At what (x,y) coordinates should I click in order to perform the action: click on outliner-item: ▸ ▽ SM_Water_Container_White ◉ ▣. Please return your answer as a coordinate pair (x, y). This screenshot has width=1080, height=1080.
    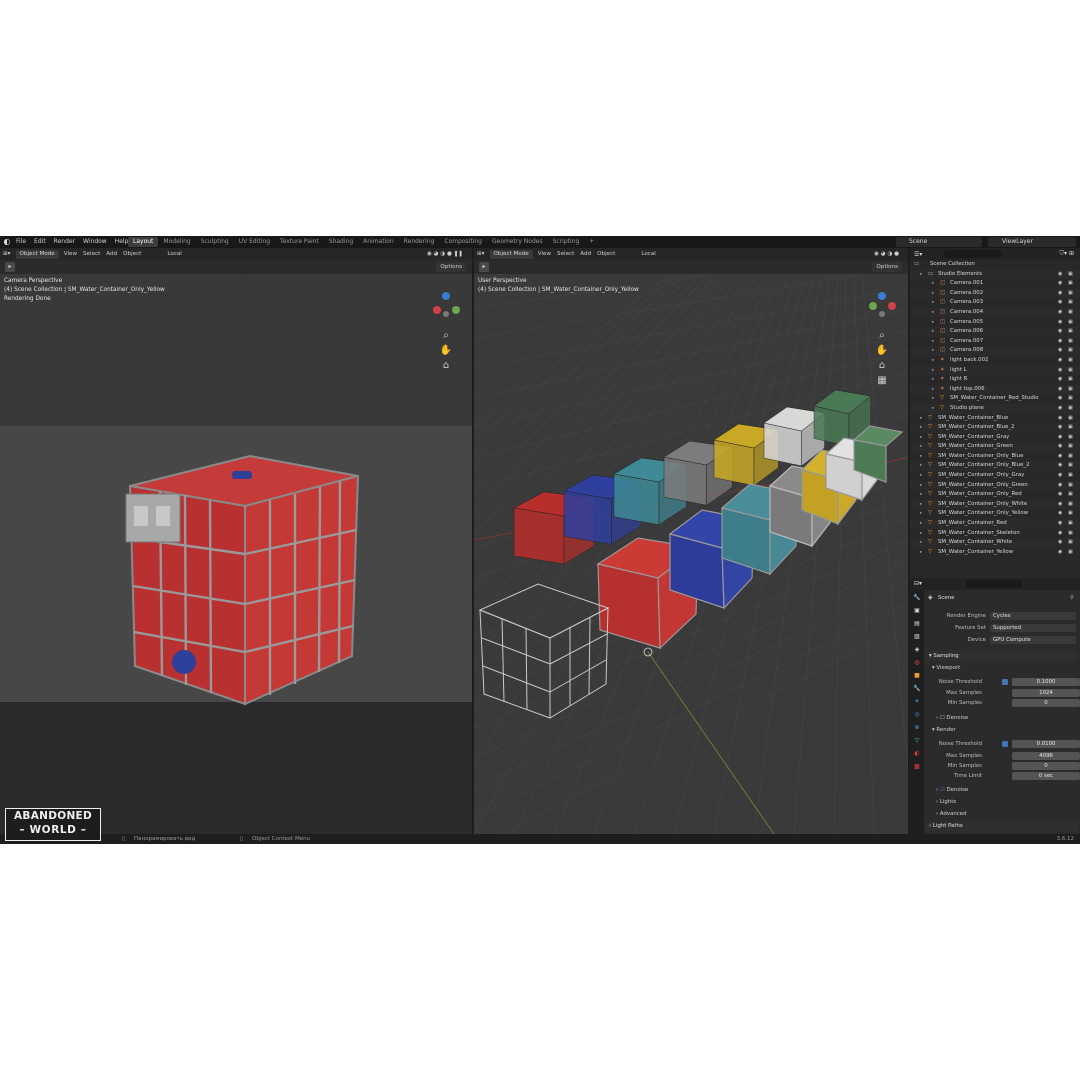
    Looking at the image, I should click on (995, 543).